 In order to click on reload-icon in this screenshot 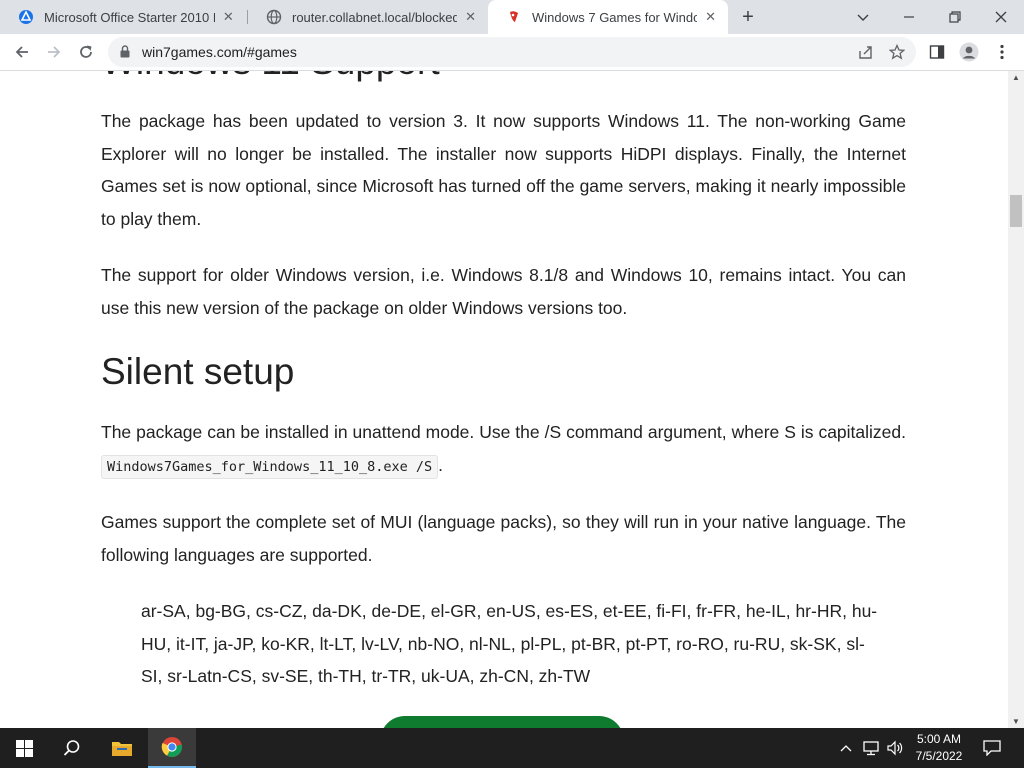, I will do `click(86, 52)`.